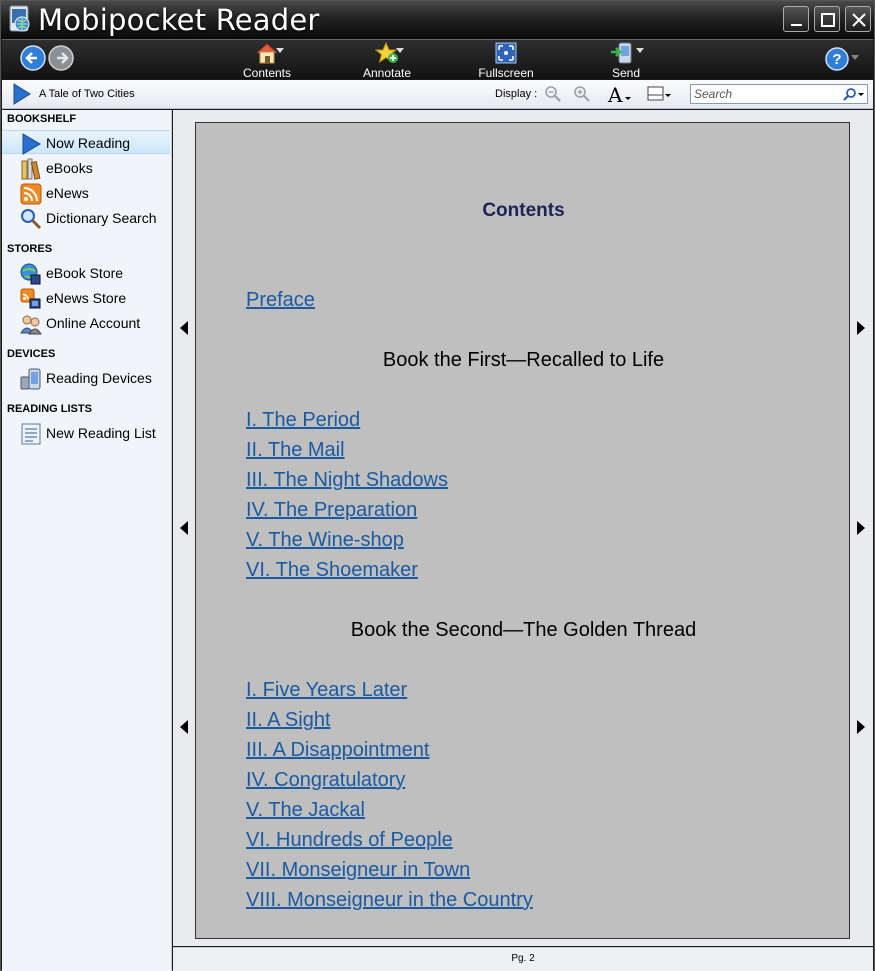 This screenshot has height=971, width=875. I want to click on section-reading-lists: READING LISTS, so click(49, 409).